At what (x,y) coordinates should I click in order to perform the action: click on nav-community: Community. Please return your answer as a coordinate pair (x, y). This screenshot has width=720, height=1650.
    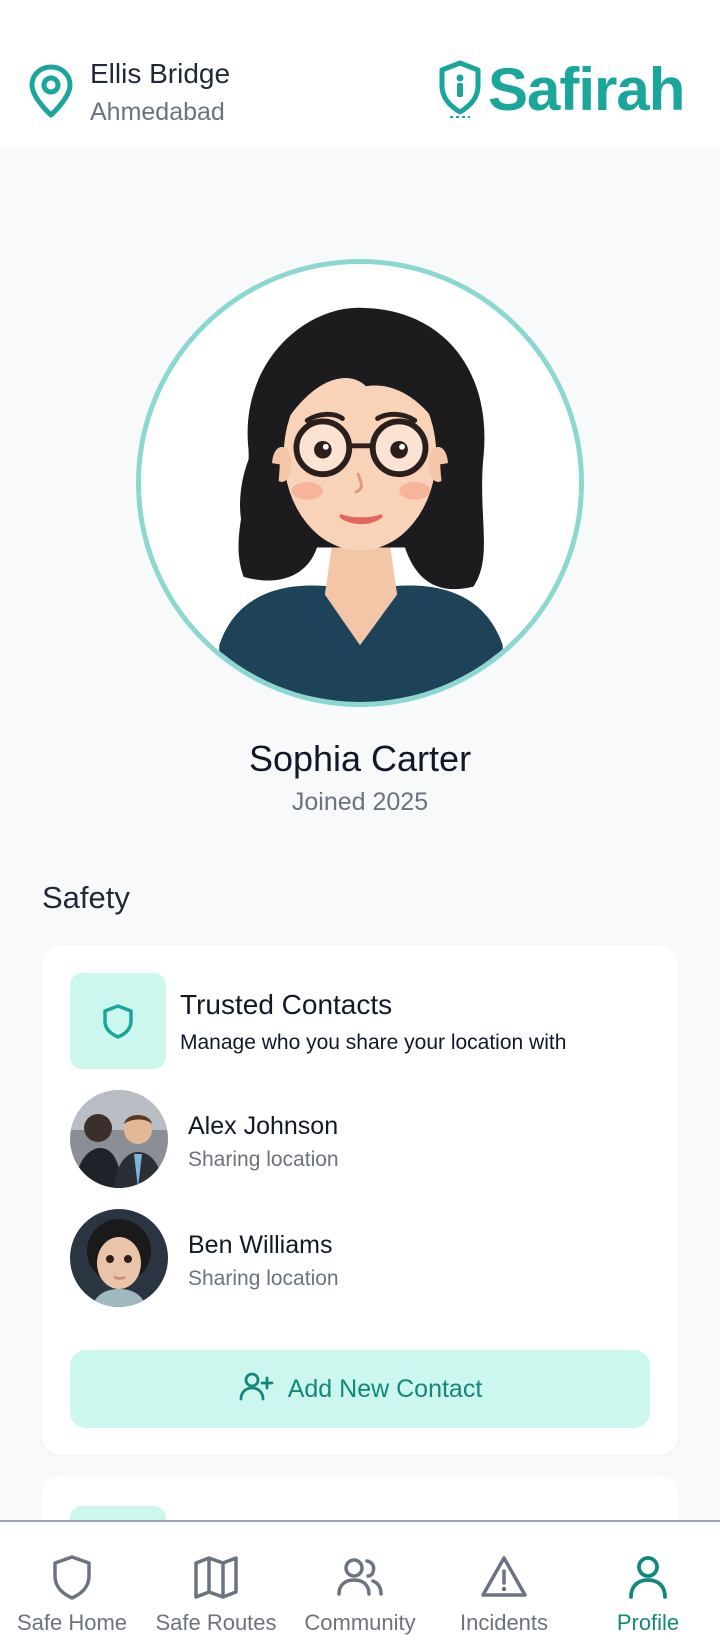
    Looking at the image, I should click on (360, 1586).